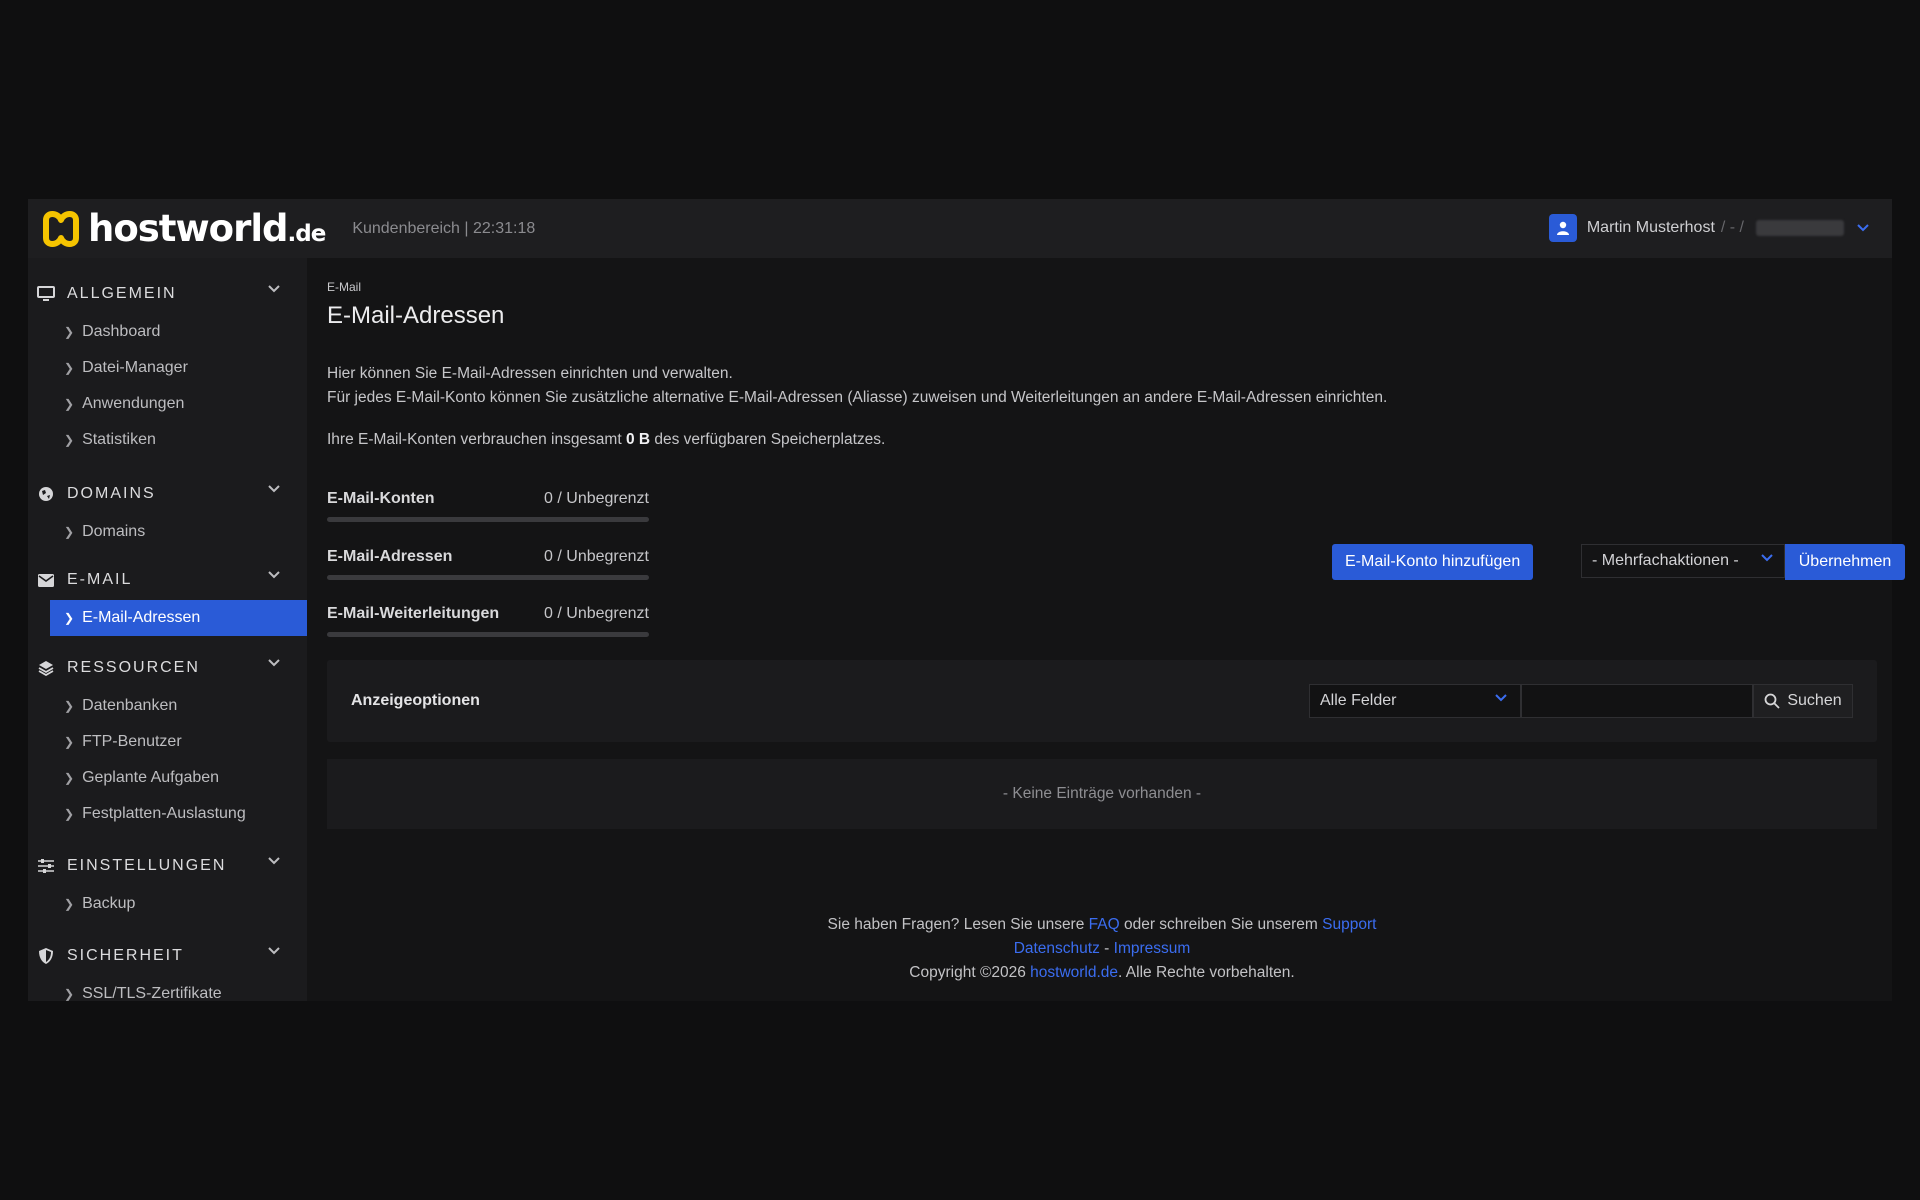 This screenshot has height=1200, width=1920. I want to click on sidebar-item-statistiken: ❯ Statistiken, so click(167, 440).